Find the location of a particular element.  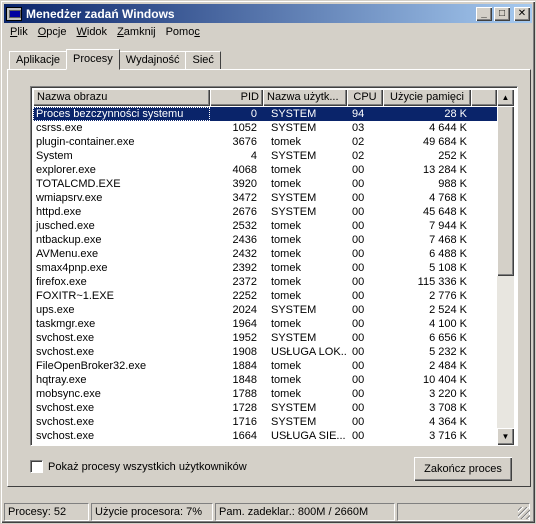

process-mem-usage: 5 232 K is located at coordinates (448, 352).